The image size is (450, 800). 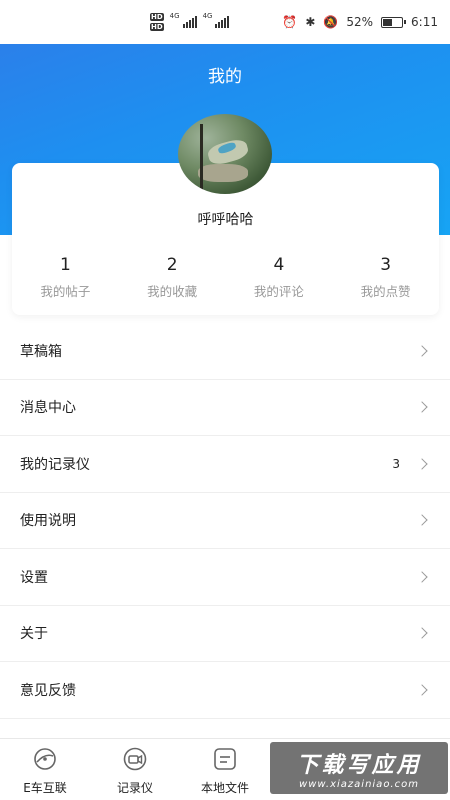 I want to click on stat-value: 3, so click(x=386, y=265).